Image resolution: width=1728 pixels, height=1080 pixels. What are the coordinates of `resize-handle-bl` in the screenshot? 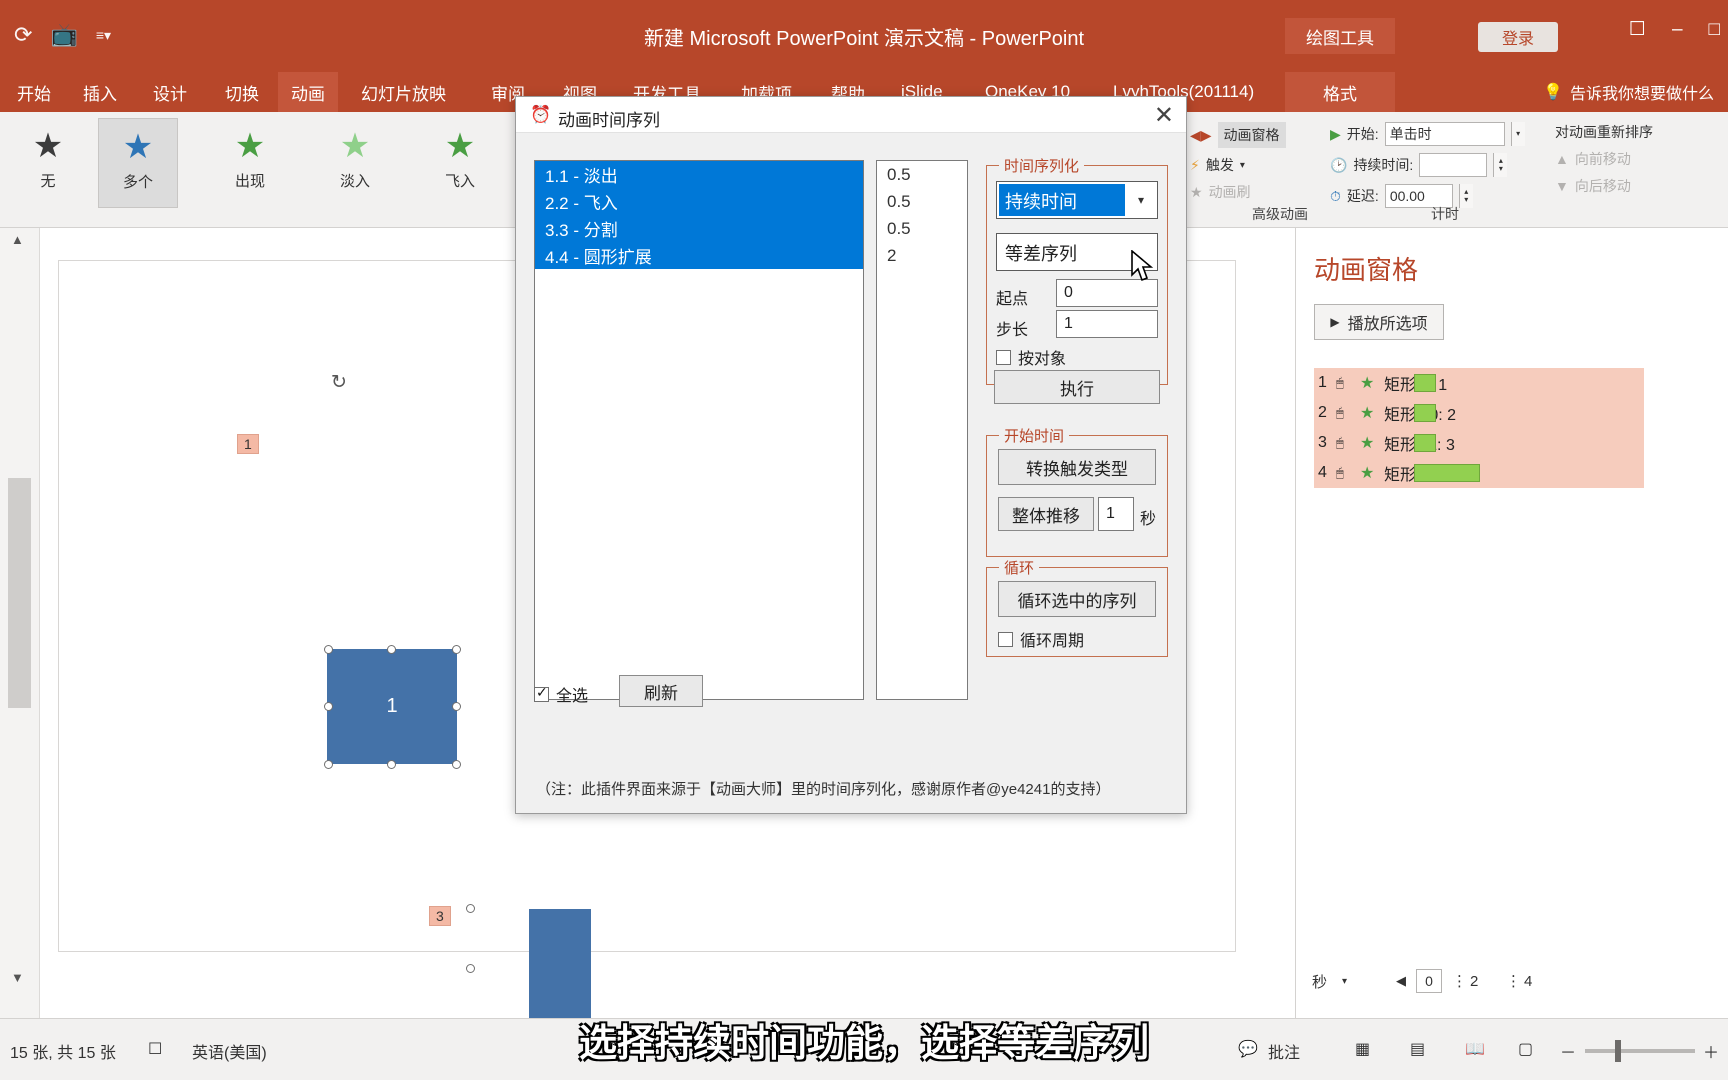 It's located at (328, 764).